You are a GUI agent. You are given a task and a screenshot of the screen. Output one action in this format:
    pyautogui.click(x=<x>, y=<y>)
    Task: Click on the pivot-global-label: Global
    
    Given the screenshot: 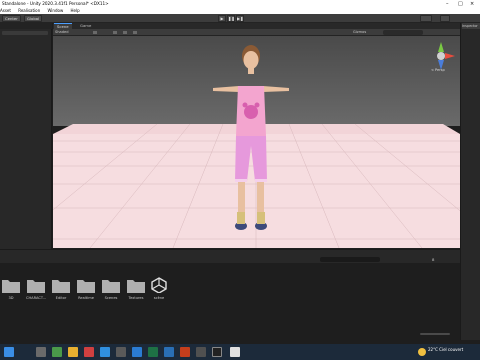 What is the action you would take?
    pyautogui.click(x=33, y=18)
    